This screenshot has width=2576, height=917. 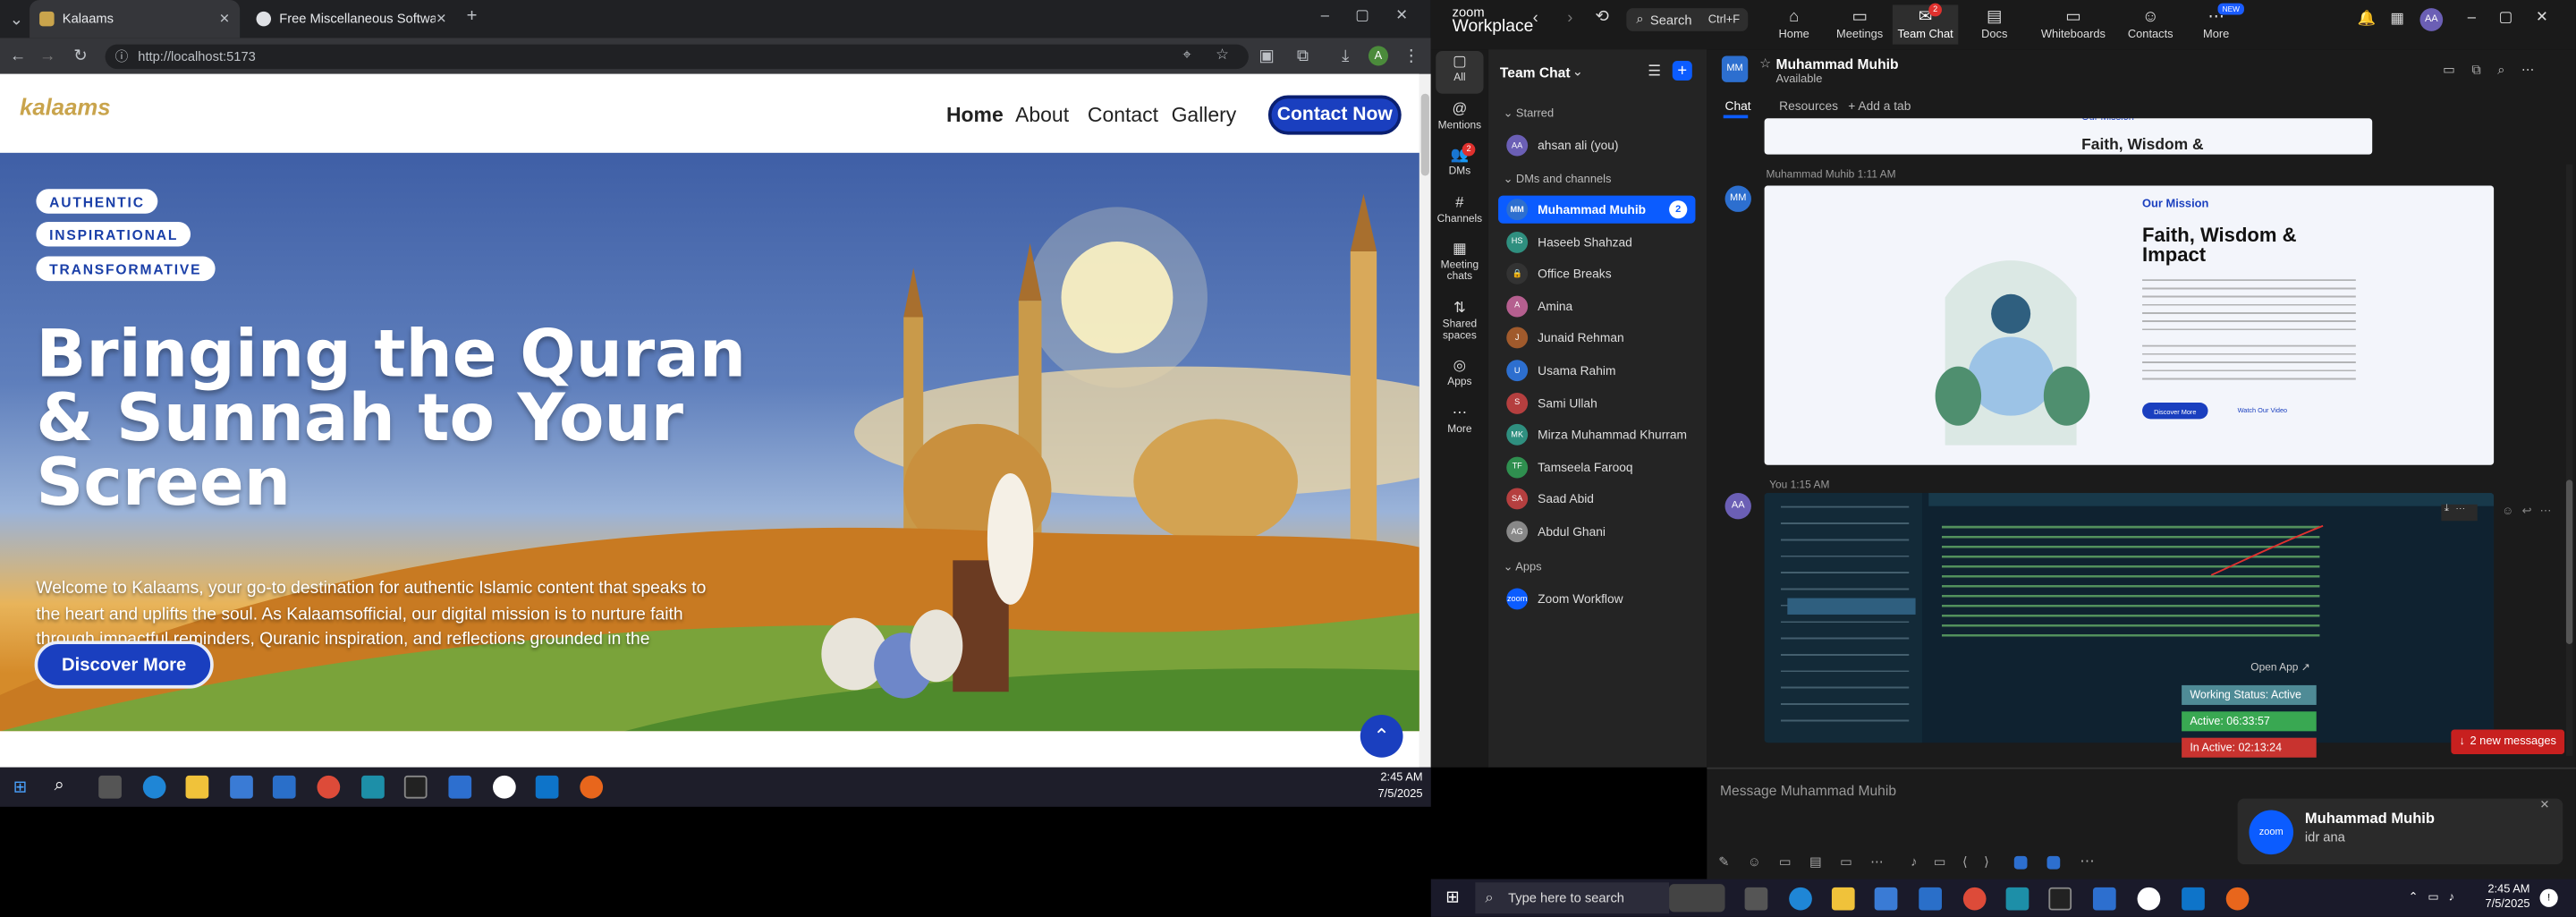 What do you see at coordinates (975, 115) in the screenshot?
I see `nav-home: Home` at bounding box center [975, 115].